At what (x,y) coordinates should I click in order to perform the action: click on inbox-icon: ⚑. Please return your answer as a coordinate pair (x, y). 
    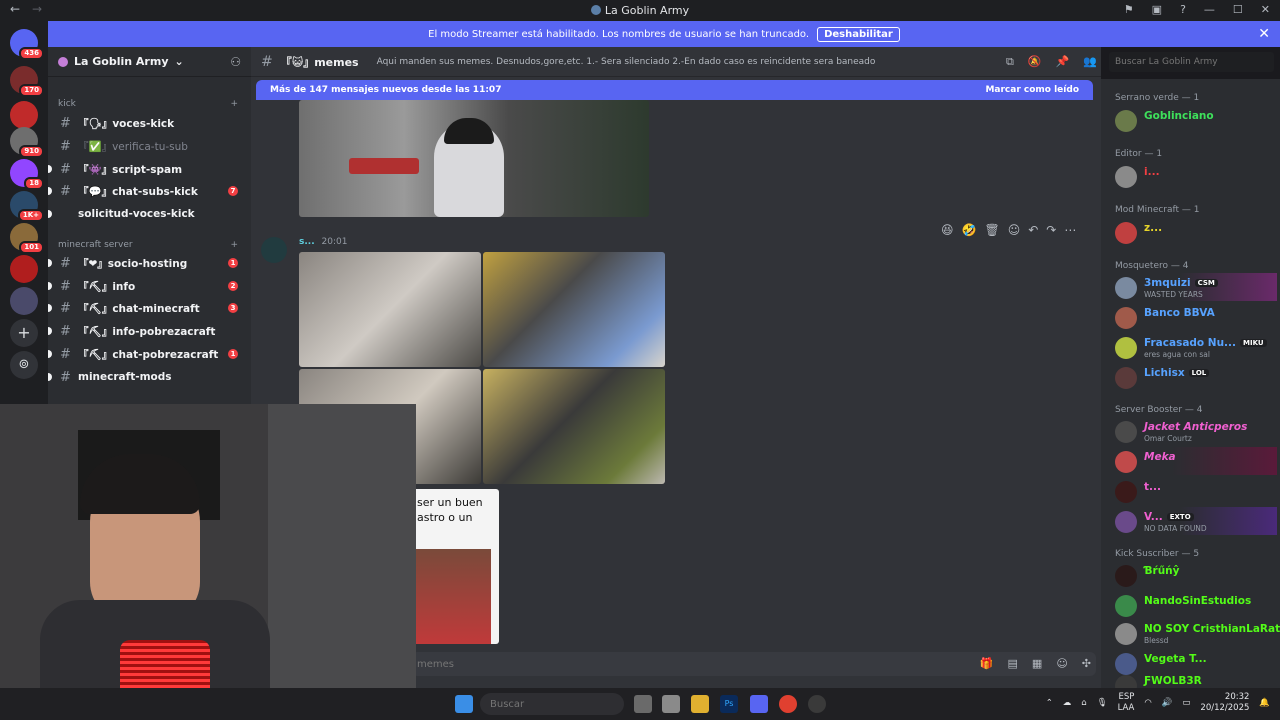
    Looking at the image, I should click on (1129, 9).